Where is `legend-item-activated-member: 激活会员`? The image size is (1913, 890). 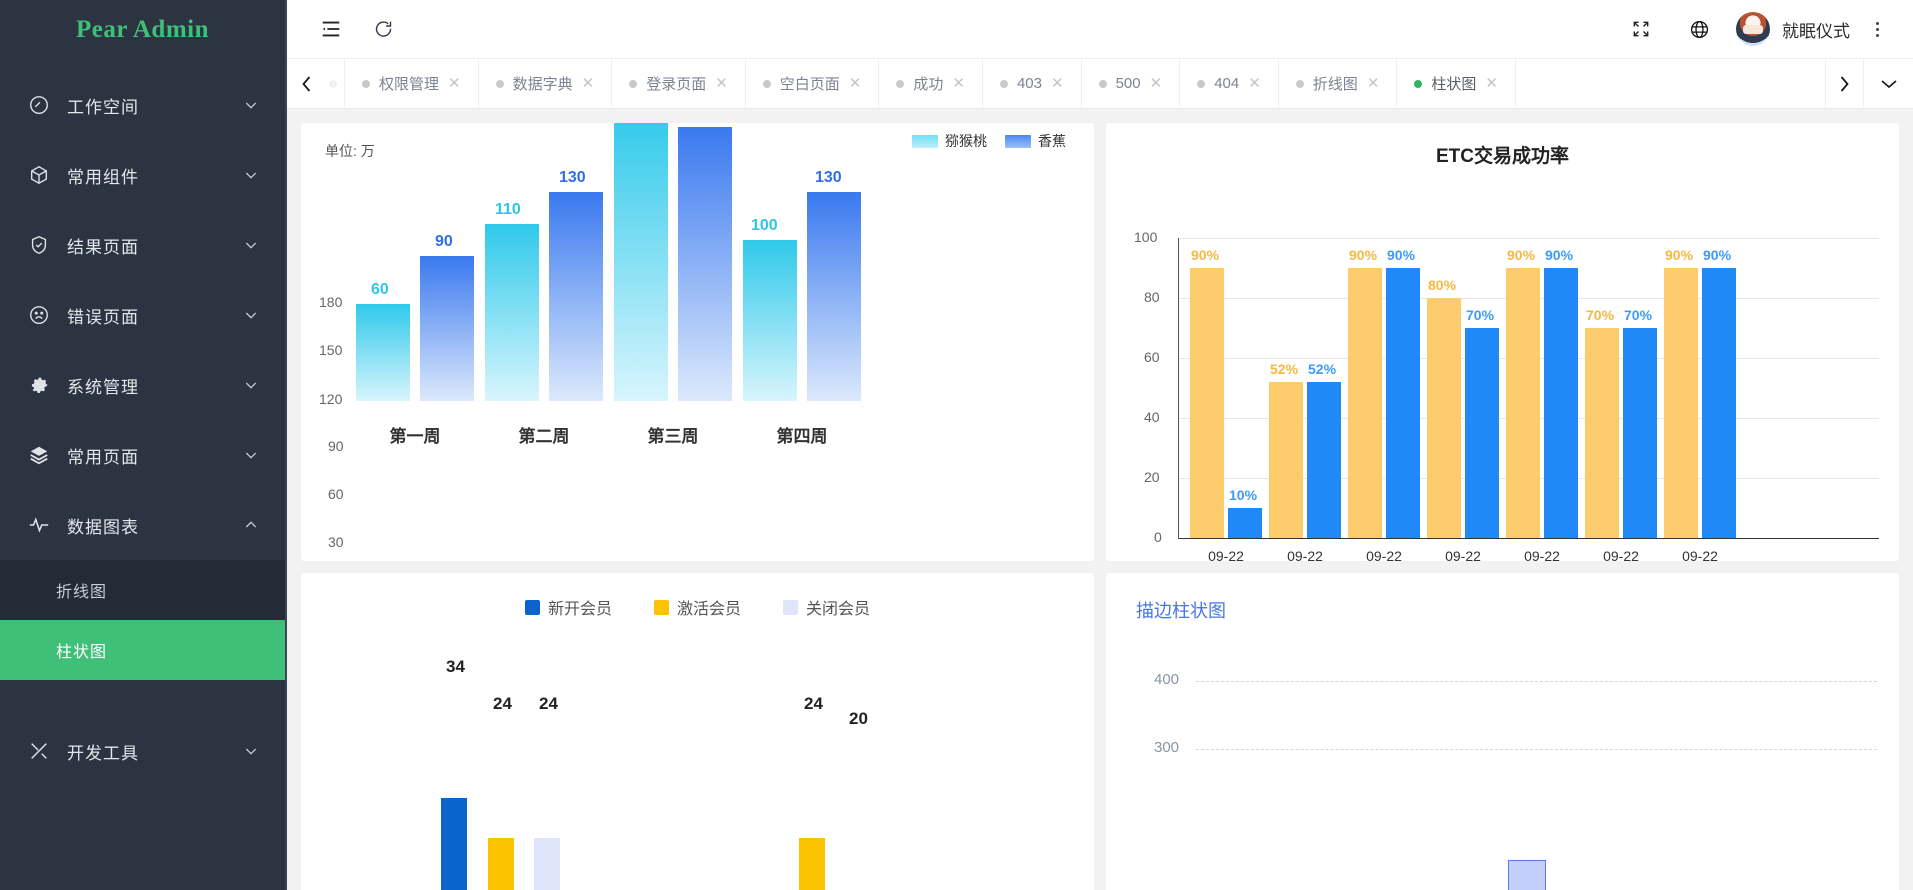 legend-item-activated-member: 激活会员 is located at coordinates (697, 607).